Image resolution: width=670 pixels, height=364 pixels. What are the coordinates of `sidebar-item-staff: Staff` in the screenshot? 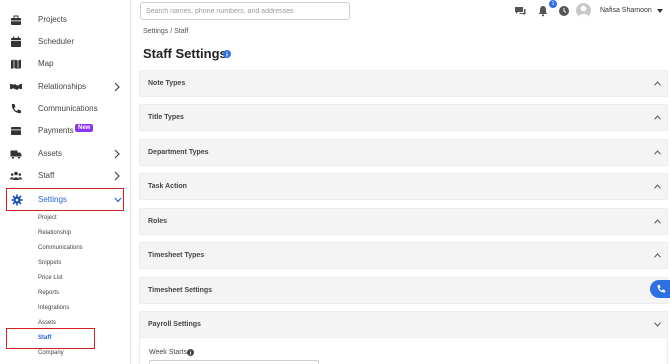 It's located at (65, 176).